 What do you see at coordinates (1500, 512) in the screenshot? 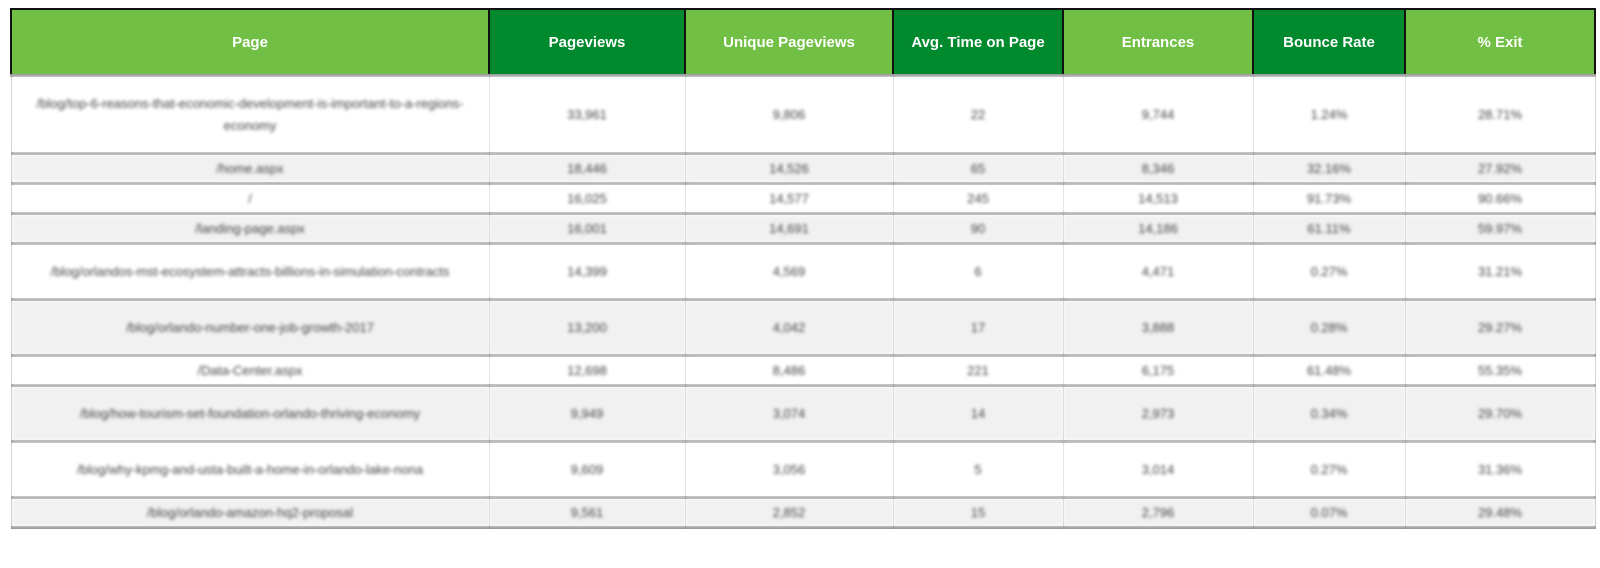
I see `row-exit: 29.48%` at bounding box center [1500, 512].